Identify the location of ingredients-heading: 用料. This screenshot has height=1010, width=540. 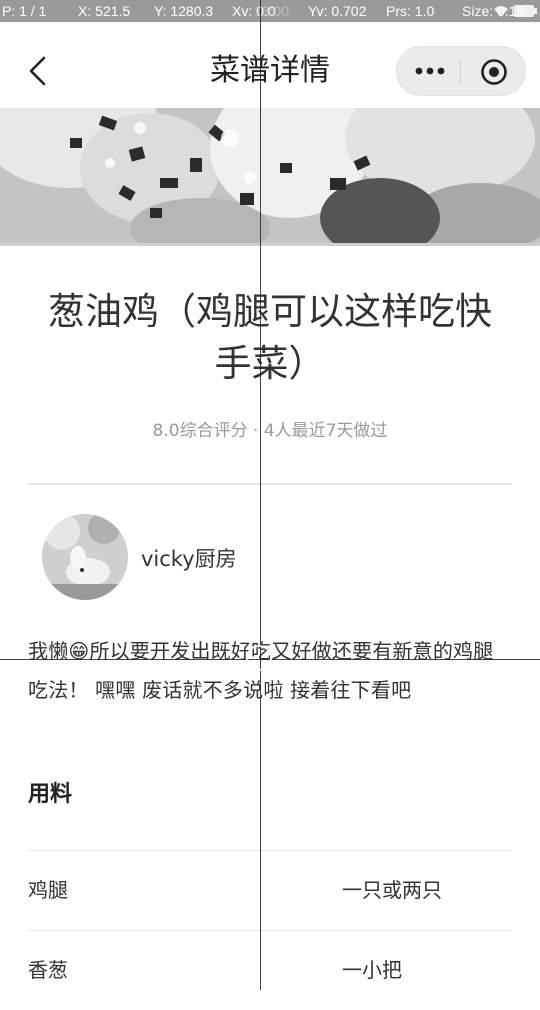
(50, 794).